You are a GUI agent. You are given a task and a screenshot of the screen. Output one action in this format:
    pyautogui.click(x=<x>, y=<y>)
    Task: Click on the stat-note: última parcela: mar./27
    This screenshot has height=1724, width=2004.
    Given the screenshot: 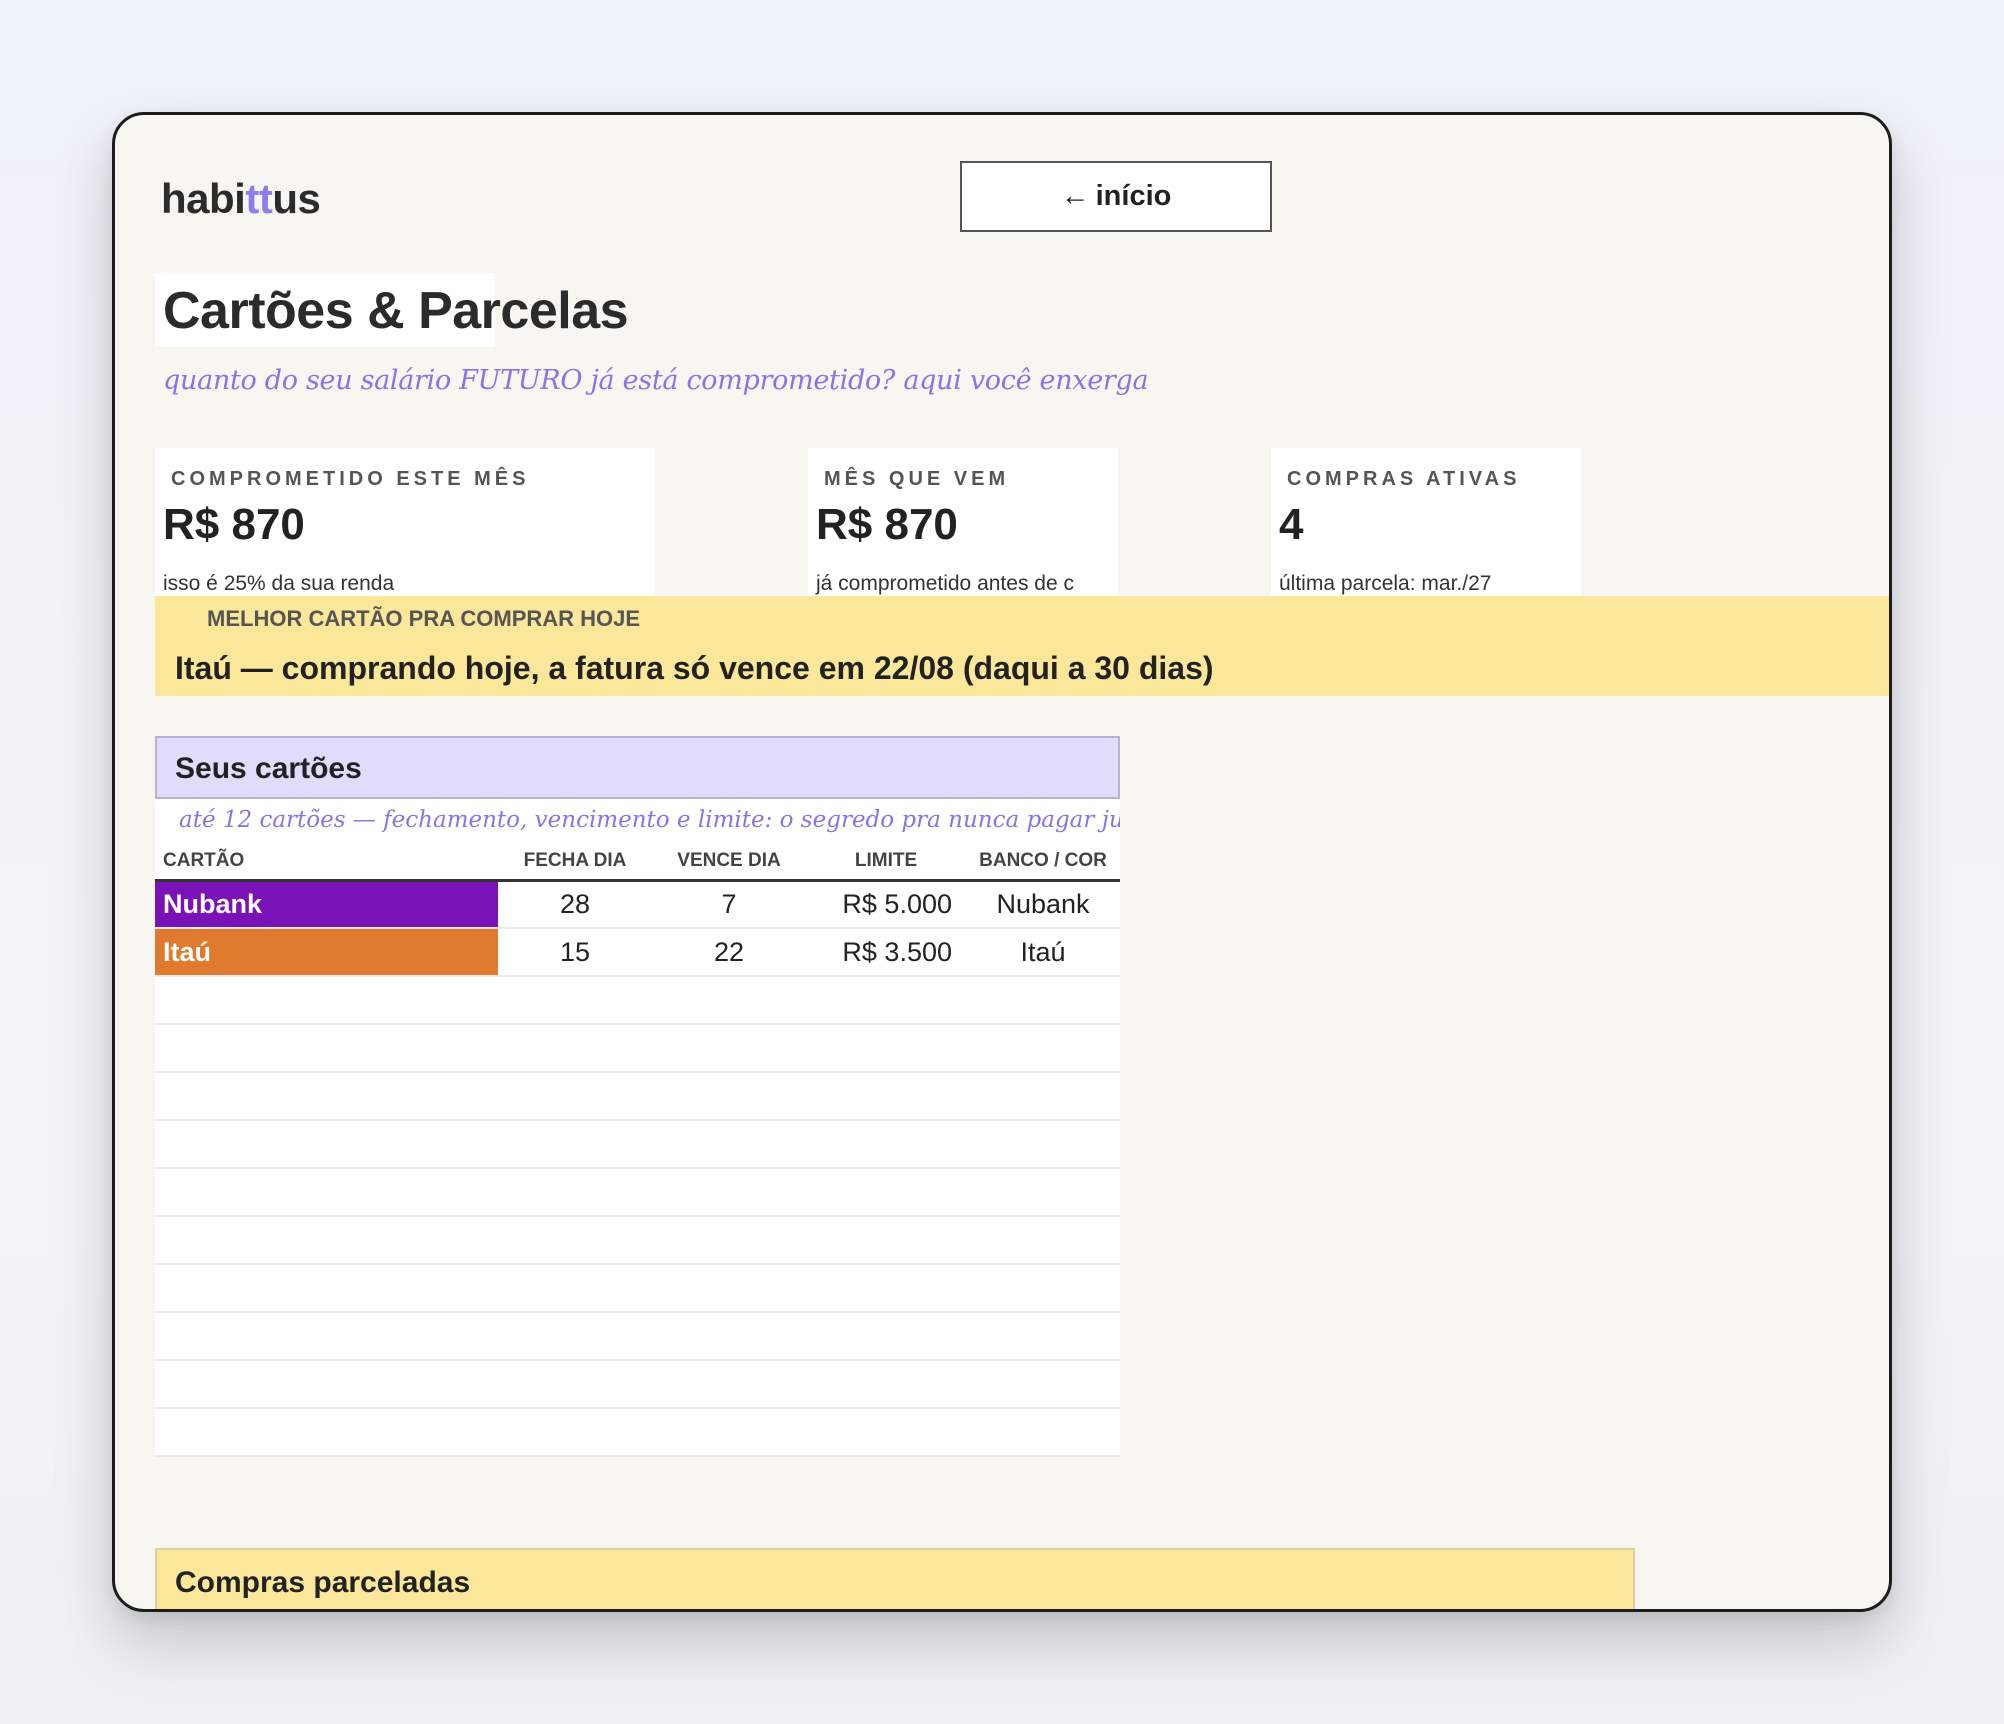 What is the action you would take?
    pyautogui.click(x=1385, y=583)
    